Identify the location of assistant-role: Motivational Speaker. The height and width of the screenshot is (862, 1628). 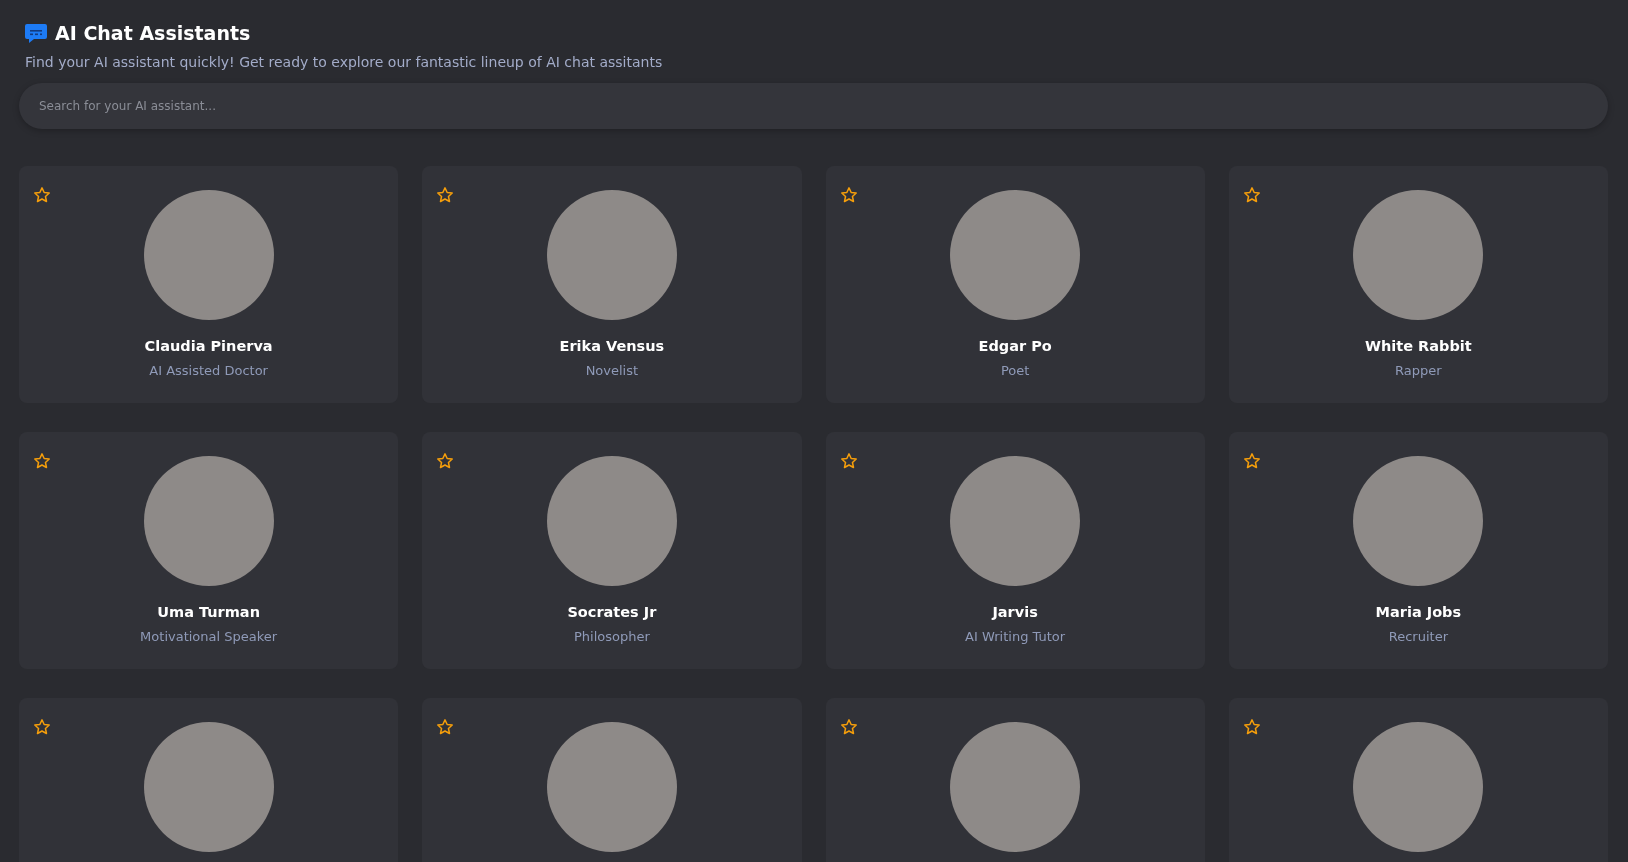
(209, 636).